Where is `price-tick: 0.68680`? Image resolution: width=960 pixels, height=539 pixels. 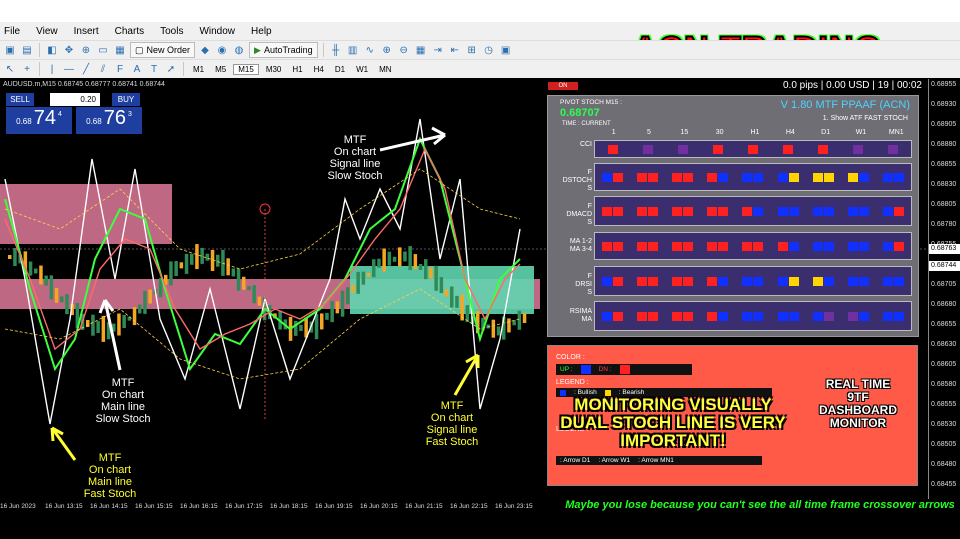 price-tick: 0.68680 is located at coordinates (944, 304).